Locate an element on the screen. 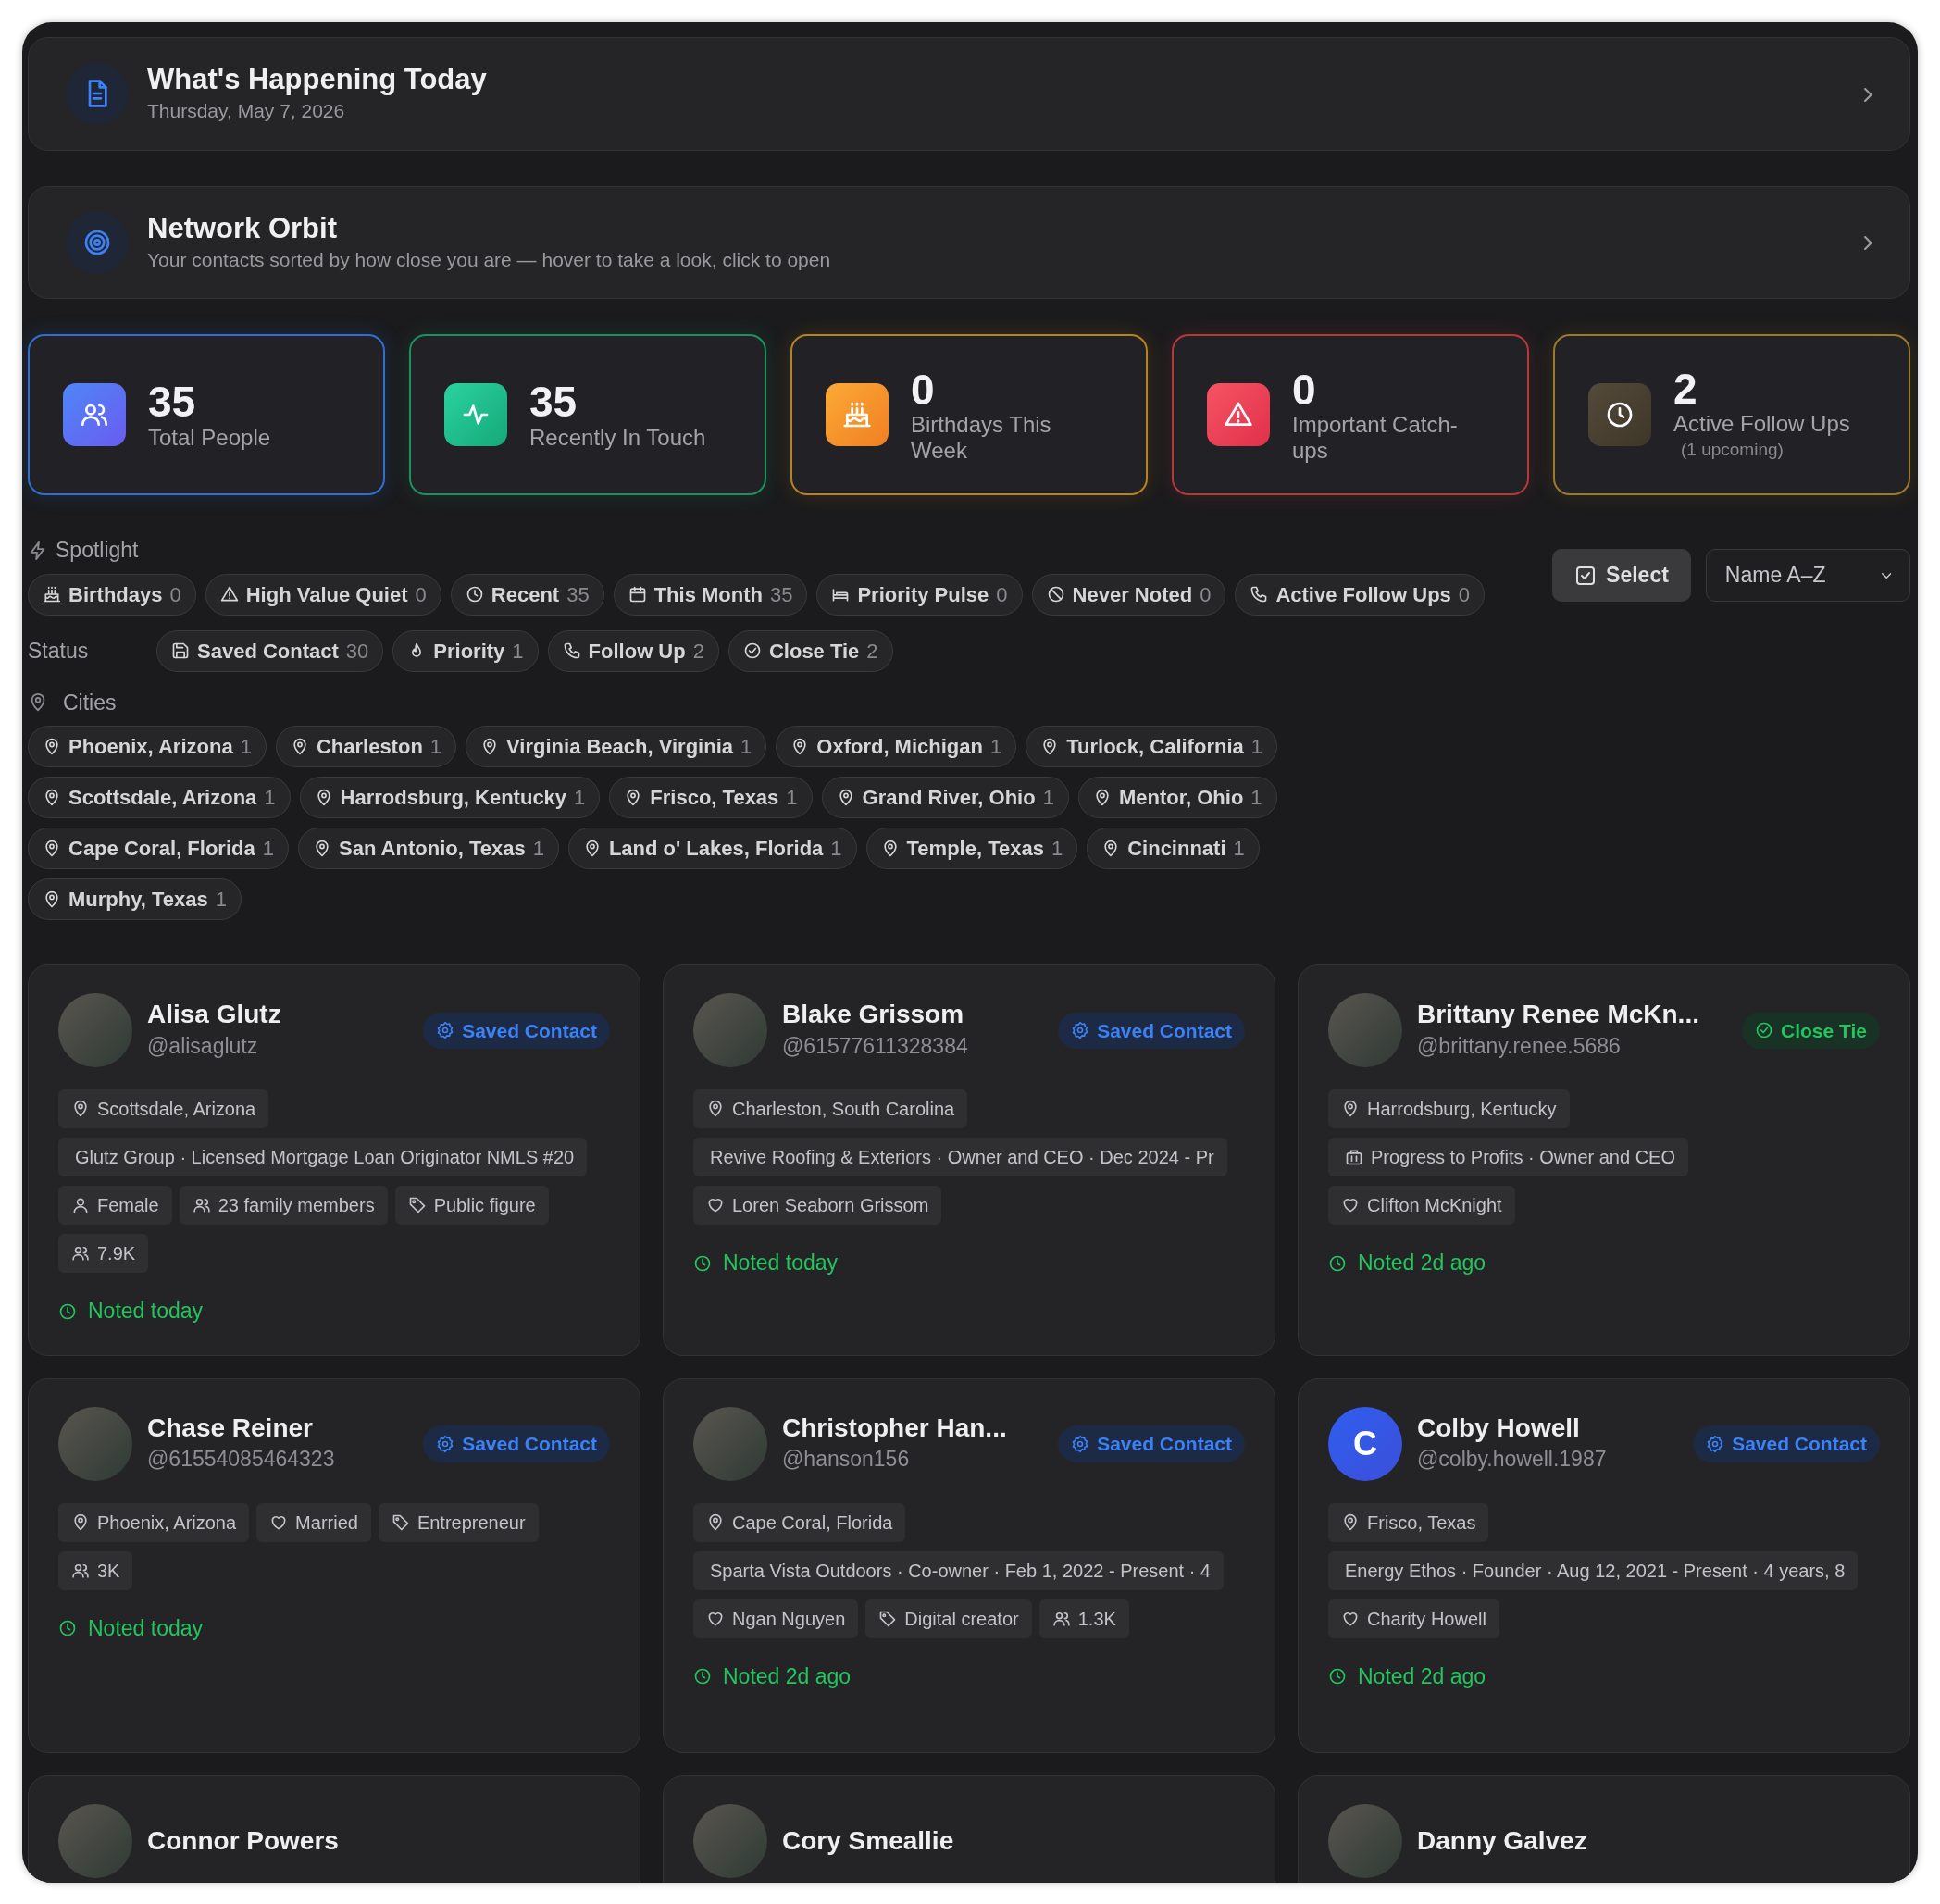  chevron-right-icon is located at coordinates (1868, 243).